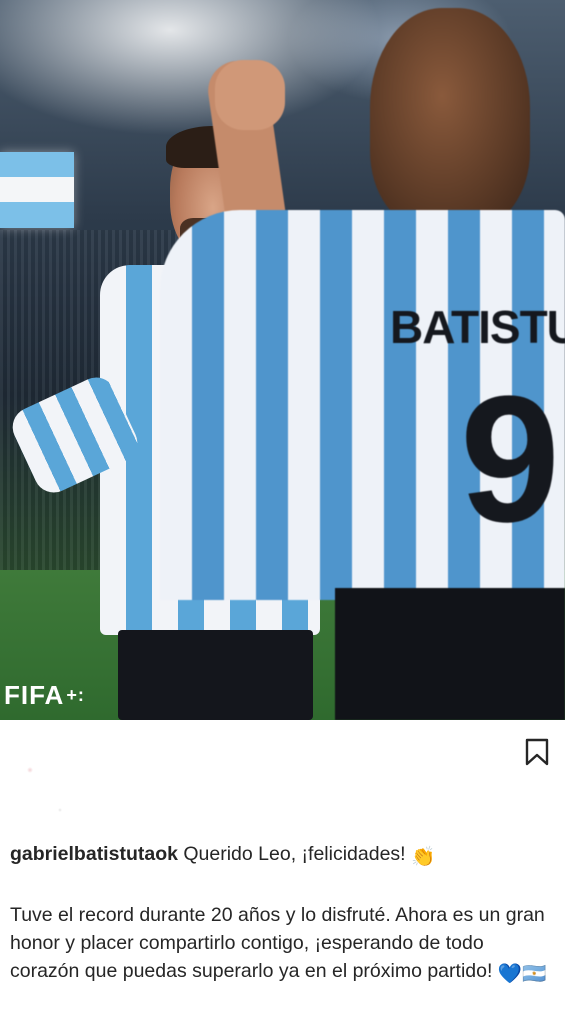 This screenshot has width=565, height=1024. I want to click on shorts-right, so click(450, 654).